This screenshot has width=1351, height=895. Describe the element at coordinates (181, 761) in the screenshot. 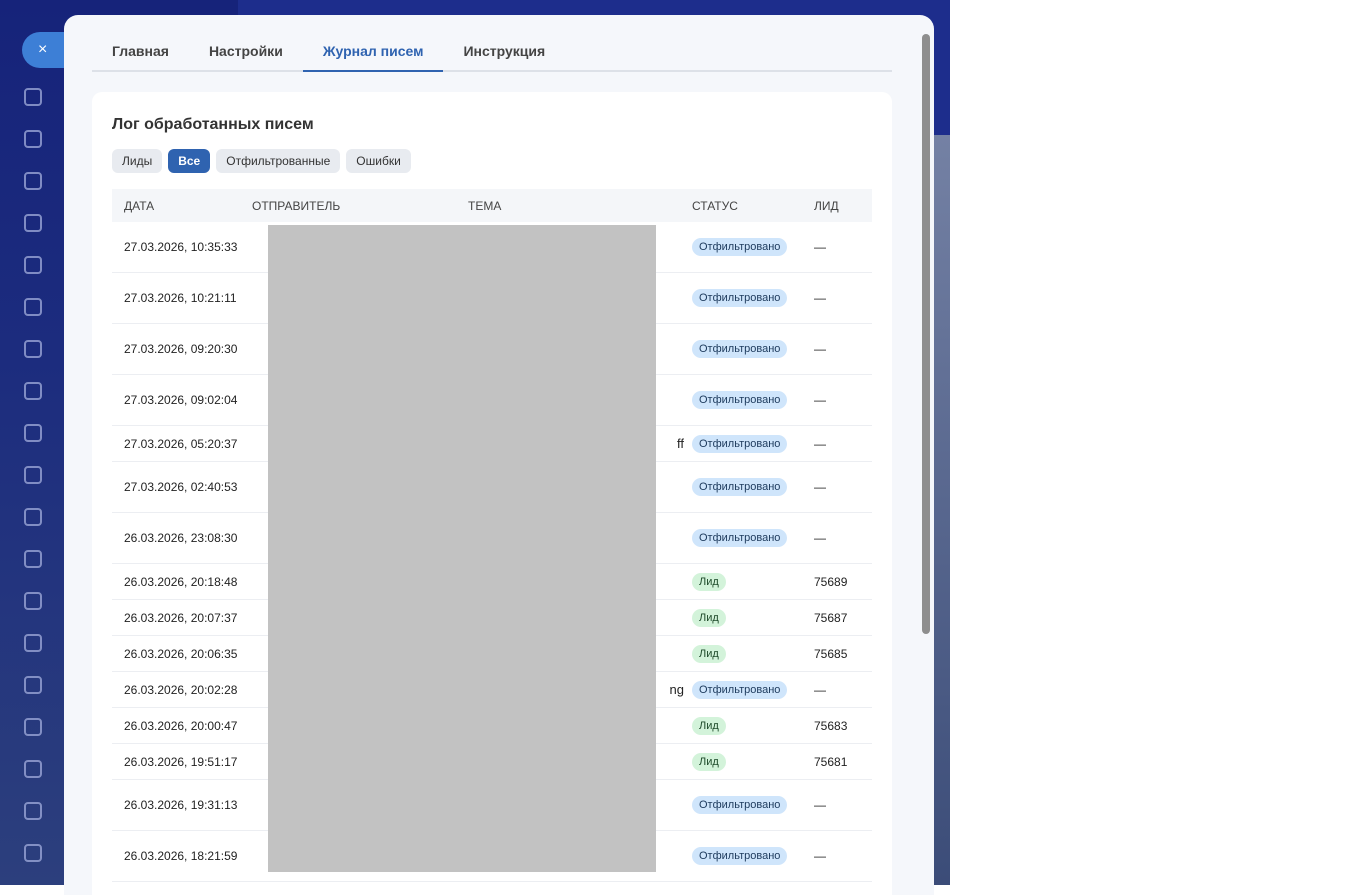

I see `date-cell: 26.03.2026, 19:51:17` at that location.